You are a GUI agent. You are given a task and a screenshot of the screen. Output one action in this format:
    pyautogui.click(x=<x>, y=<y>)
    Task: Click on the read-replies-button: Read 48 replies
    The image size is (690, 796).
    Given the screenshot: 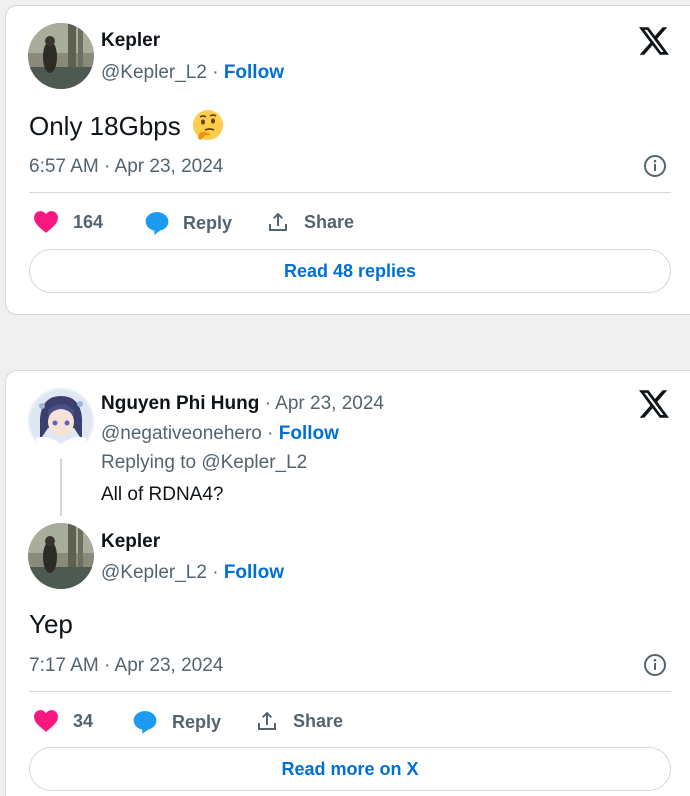 What is the action you would take?
    pyautogui.click(x=350, y=271)
    